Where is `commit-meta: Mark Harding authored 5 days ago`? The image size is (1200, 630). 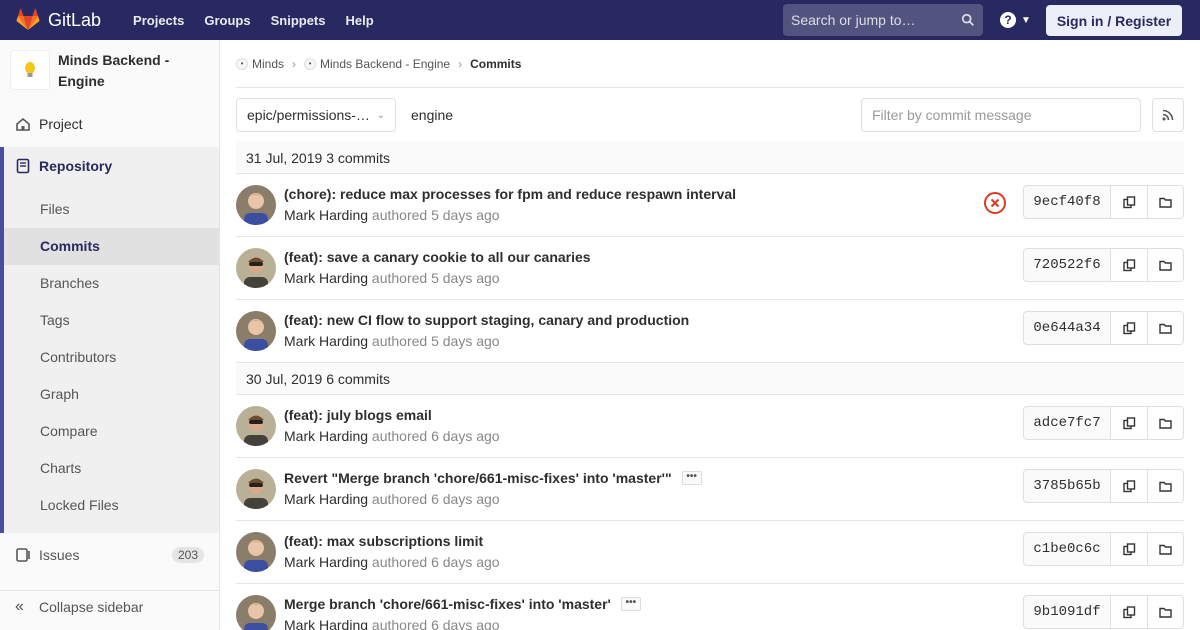 commit-meta: Mark Harding authored 5 days ago is located at coordinates (392, 278).